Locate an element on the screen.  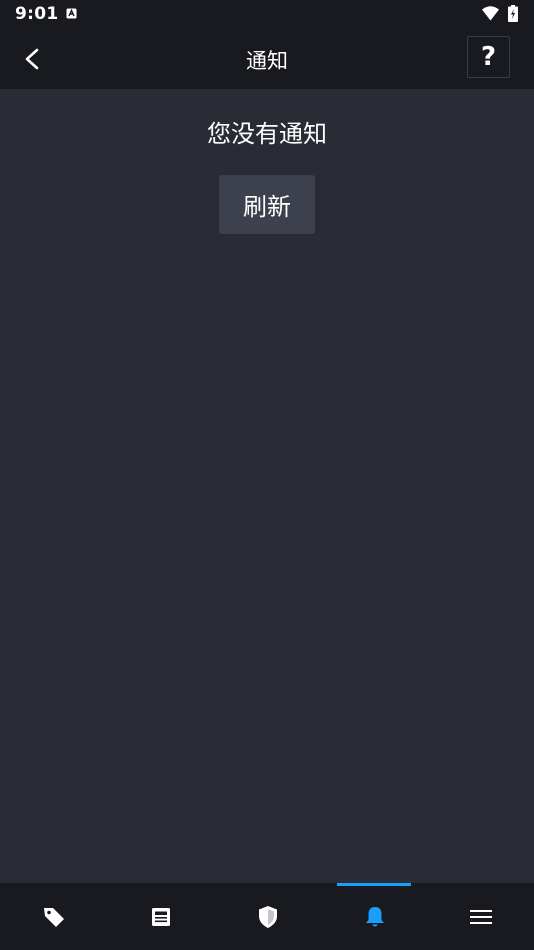
status-bar: 9:01 is located at coordinates (267, 14).